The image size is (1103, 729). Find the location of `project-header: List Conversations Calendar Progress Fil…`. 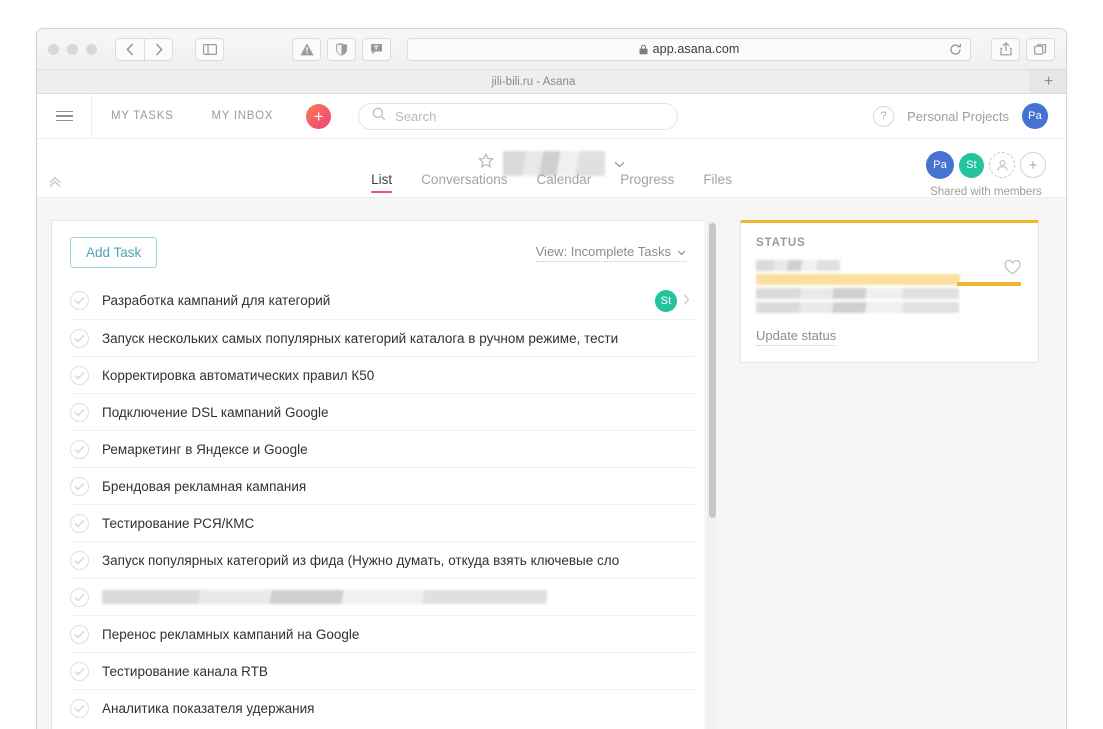

project-header: List Conversations Calendar Progress Fil… is located at coordinates (551, 168).